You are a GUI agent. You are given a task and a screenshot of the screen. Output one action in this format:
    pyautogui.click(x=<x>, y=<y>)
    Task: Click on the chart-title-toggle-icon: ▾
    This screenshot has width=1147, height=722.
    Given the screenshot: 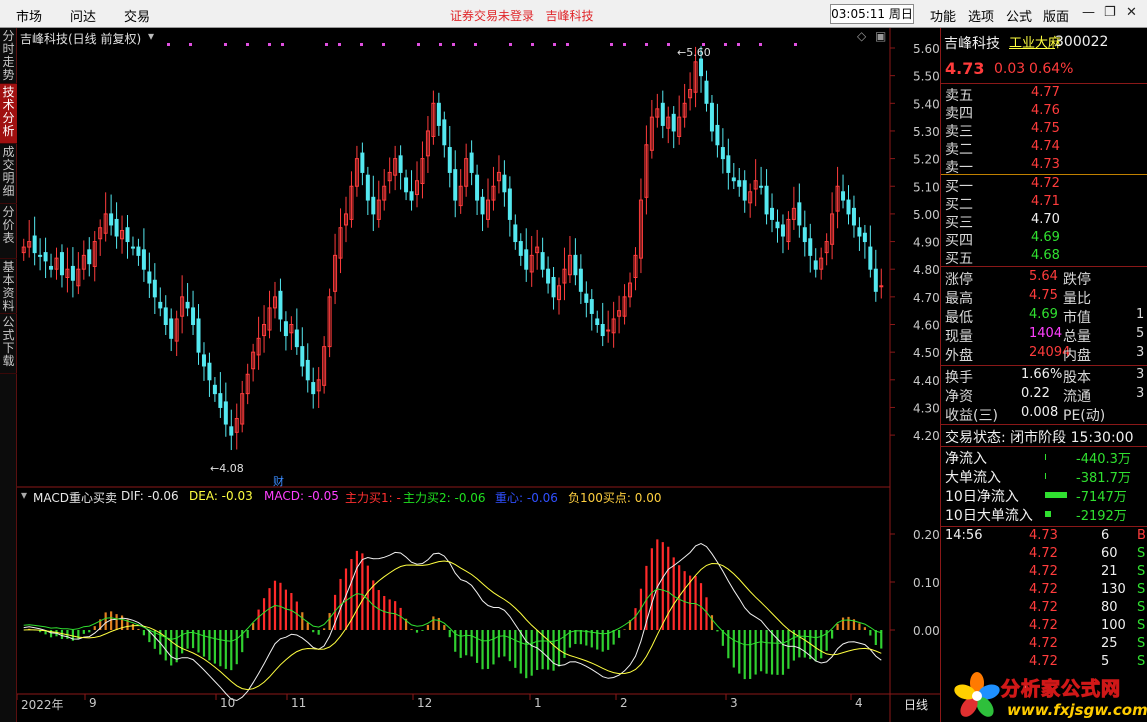 What is the action you would take?
    pyautogui.click(x=151, y=36)
    